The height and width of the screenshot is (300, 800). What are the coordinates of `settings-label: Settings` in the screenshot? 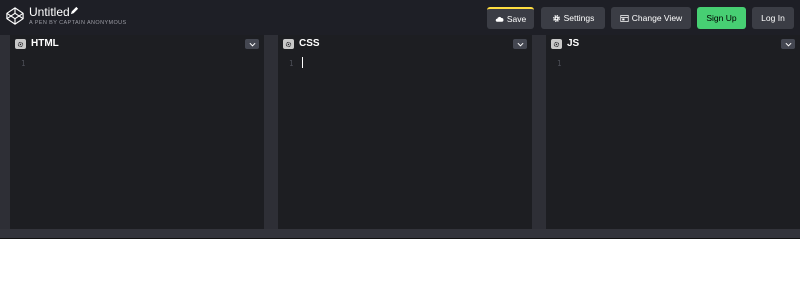 It's located at (579, 18).